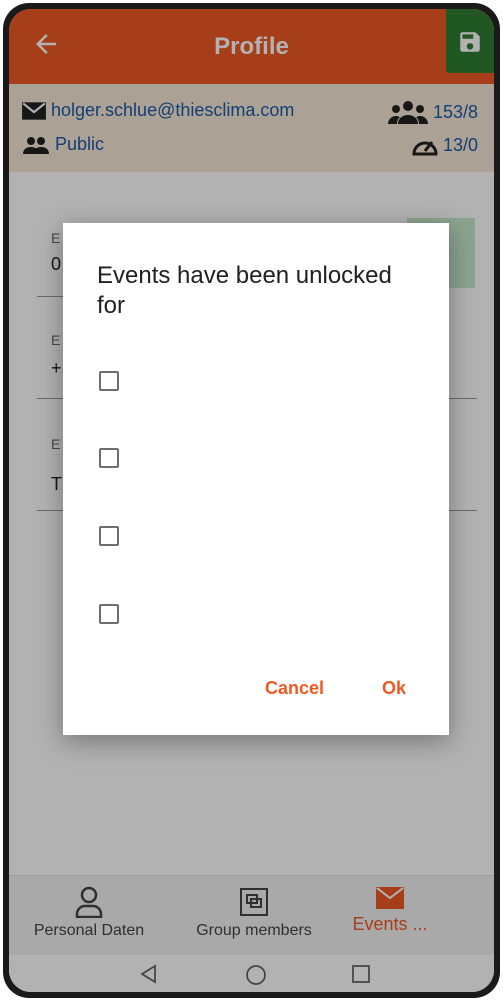 This screenshot has width=503, height=1001. I want to click on dialog-title: Events have been unlocked for, so click(244, 290).